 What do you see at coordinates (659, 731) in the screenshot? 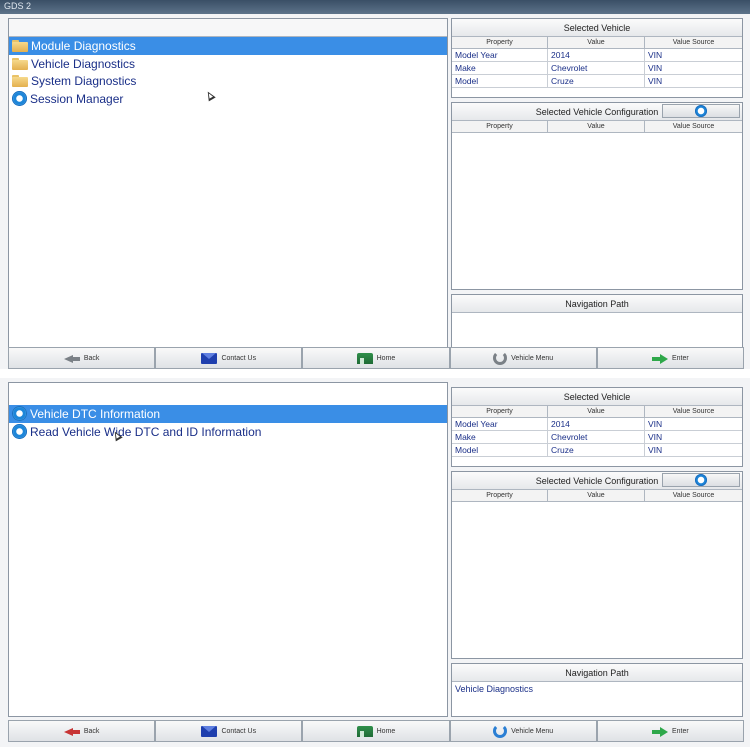
I see `enter-arrow-icon` at bounding box center [659, 731].